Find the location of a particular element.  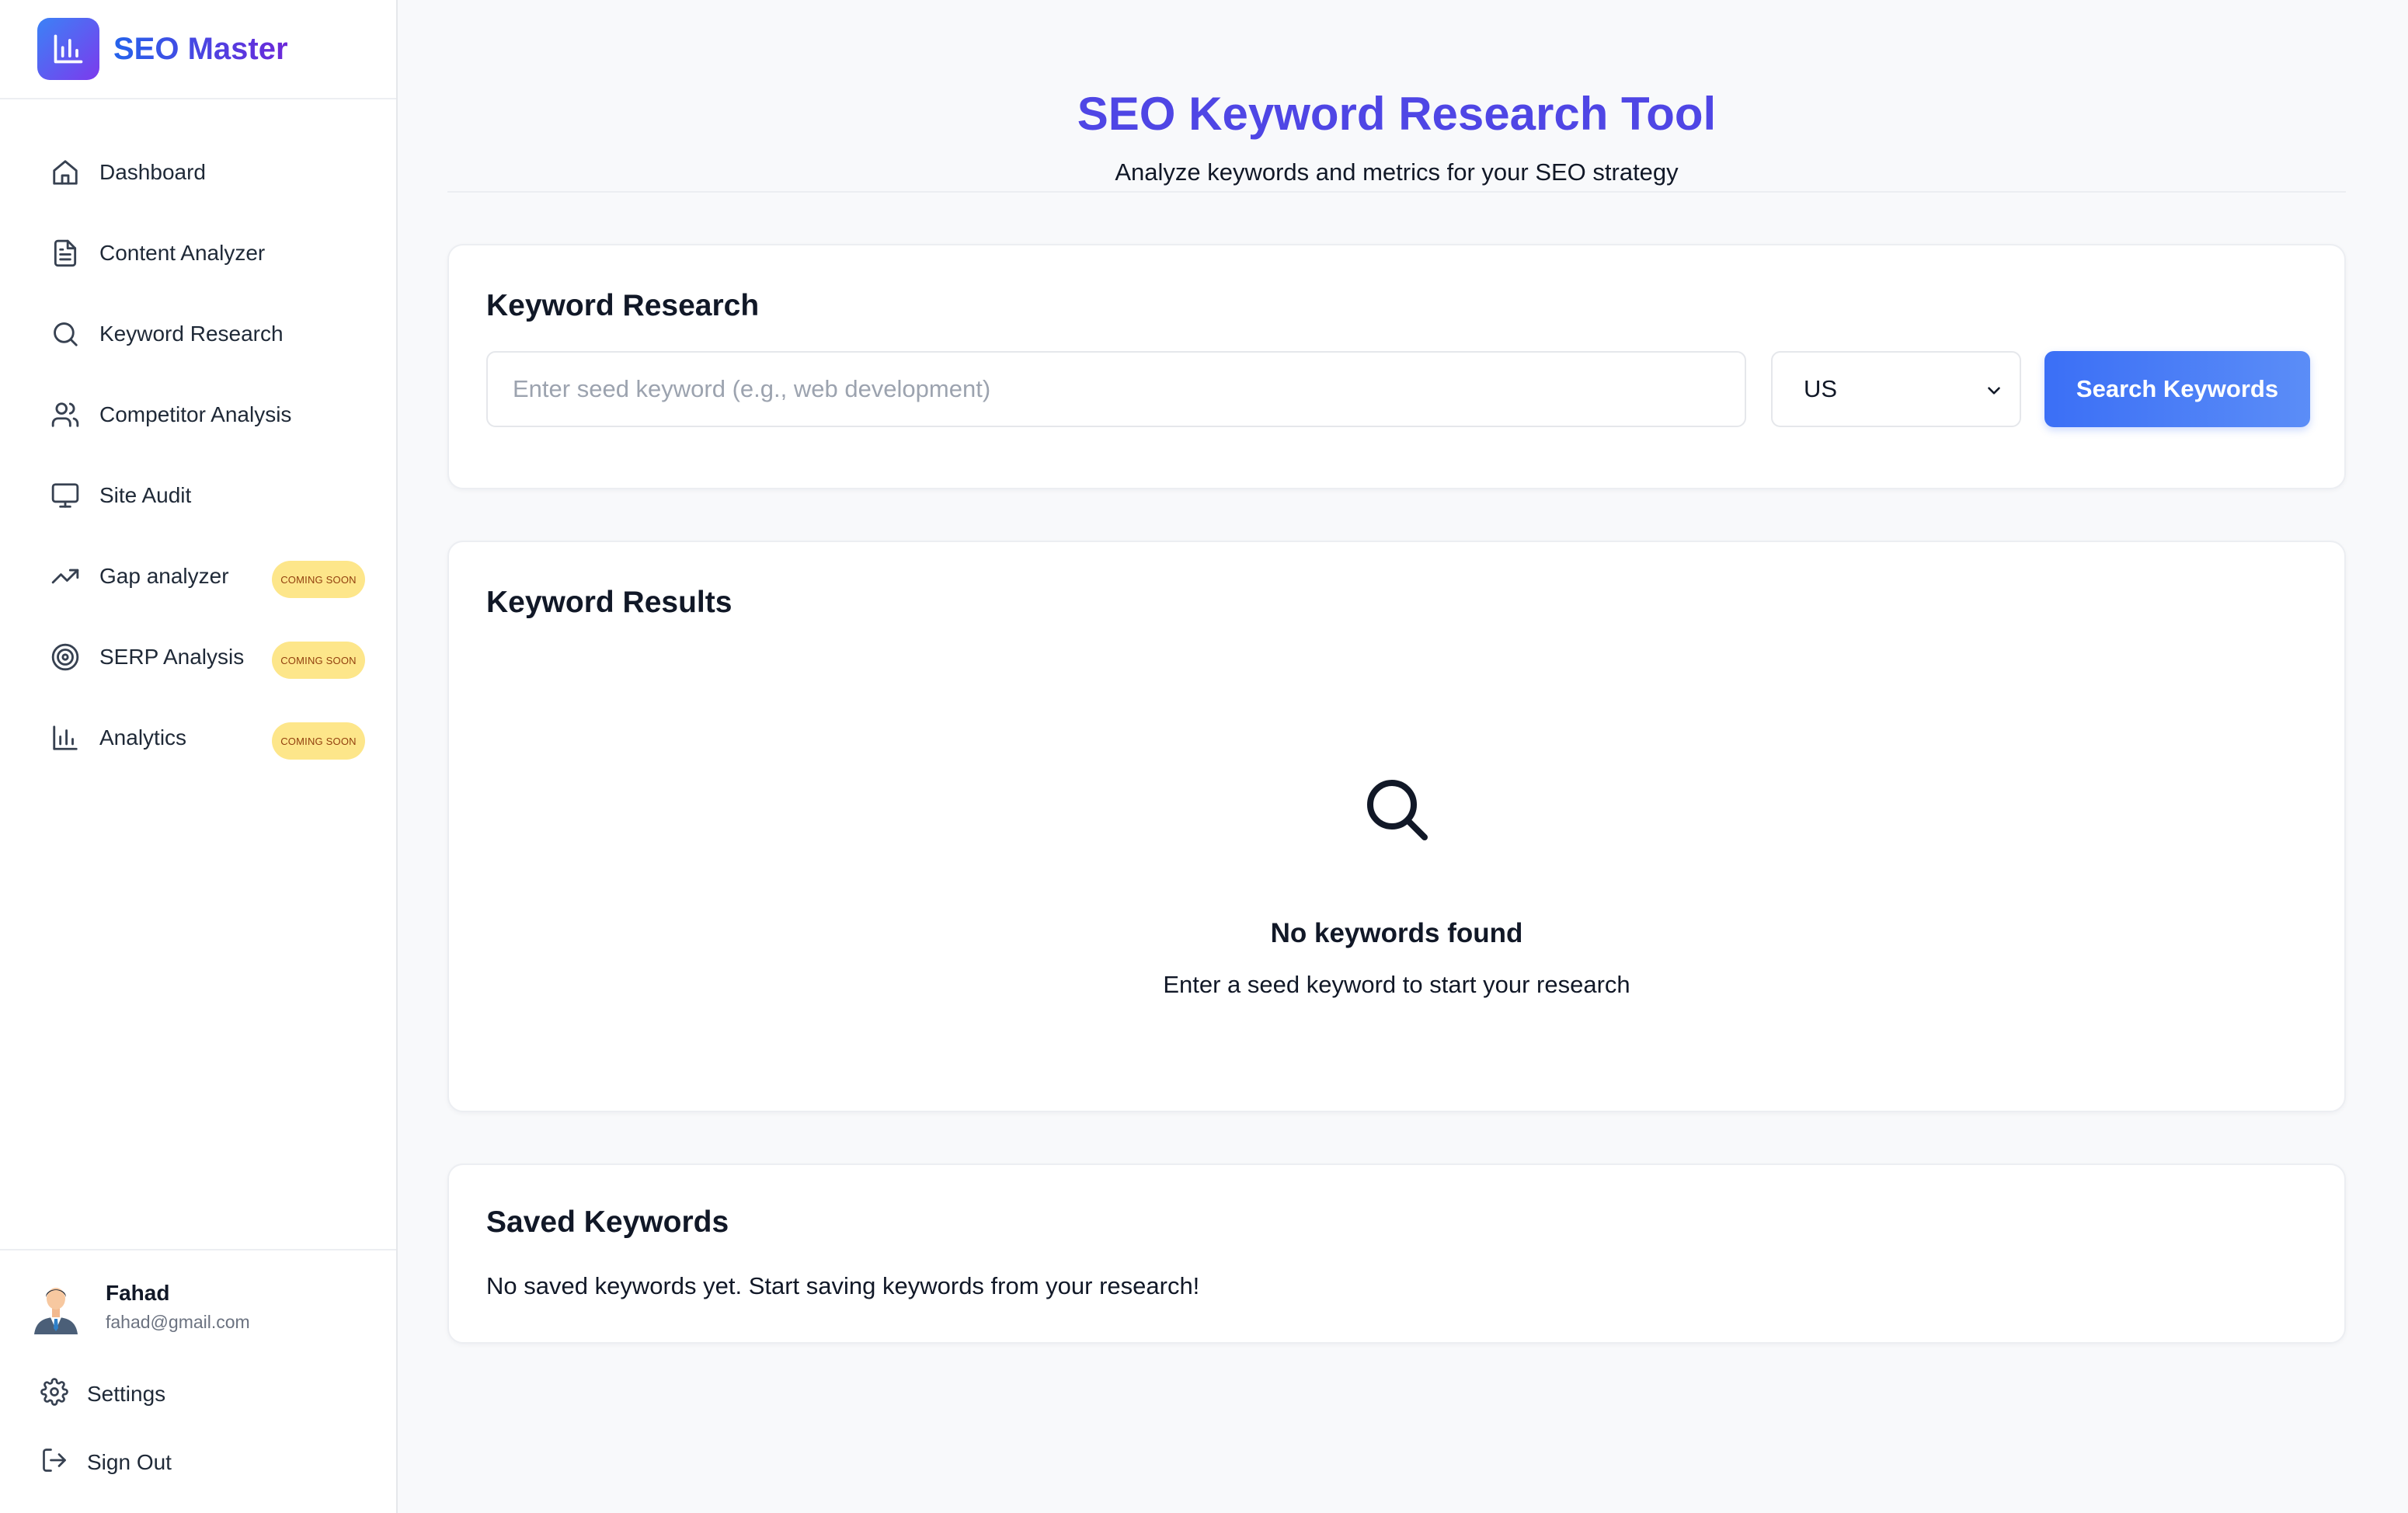

sidebar-item-label: Site Audit is located at coordinates (145, 495).